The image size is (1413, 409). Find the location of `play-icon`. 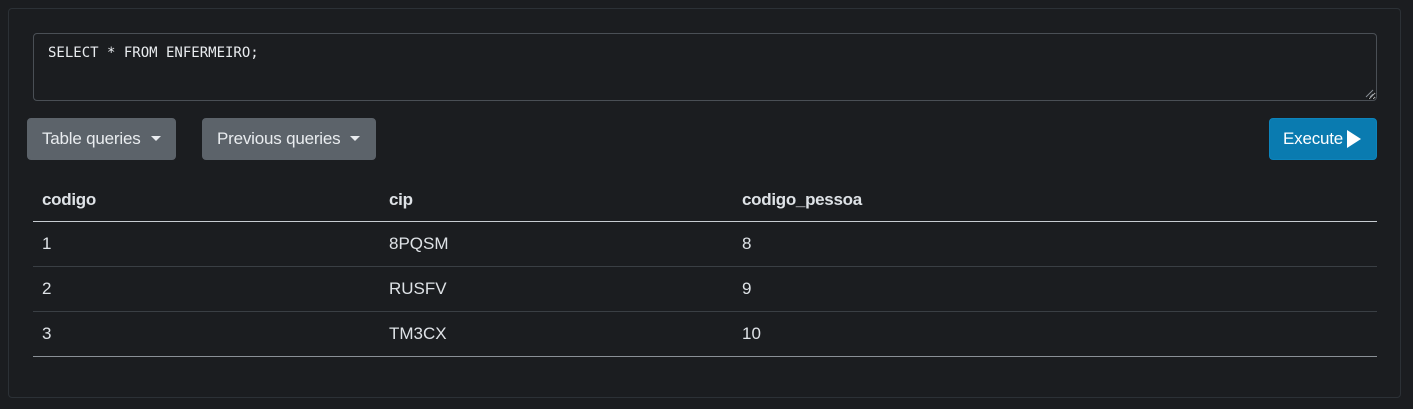

play-icon is located at coordinates (1354, 139).